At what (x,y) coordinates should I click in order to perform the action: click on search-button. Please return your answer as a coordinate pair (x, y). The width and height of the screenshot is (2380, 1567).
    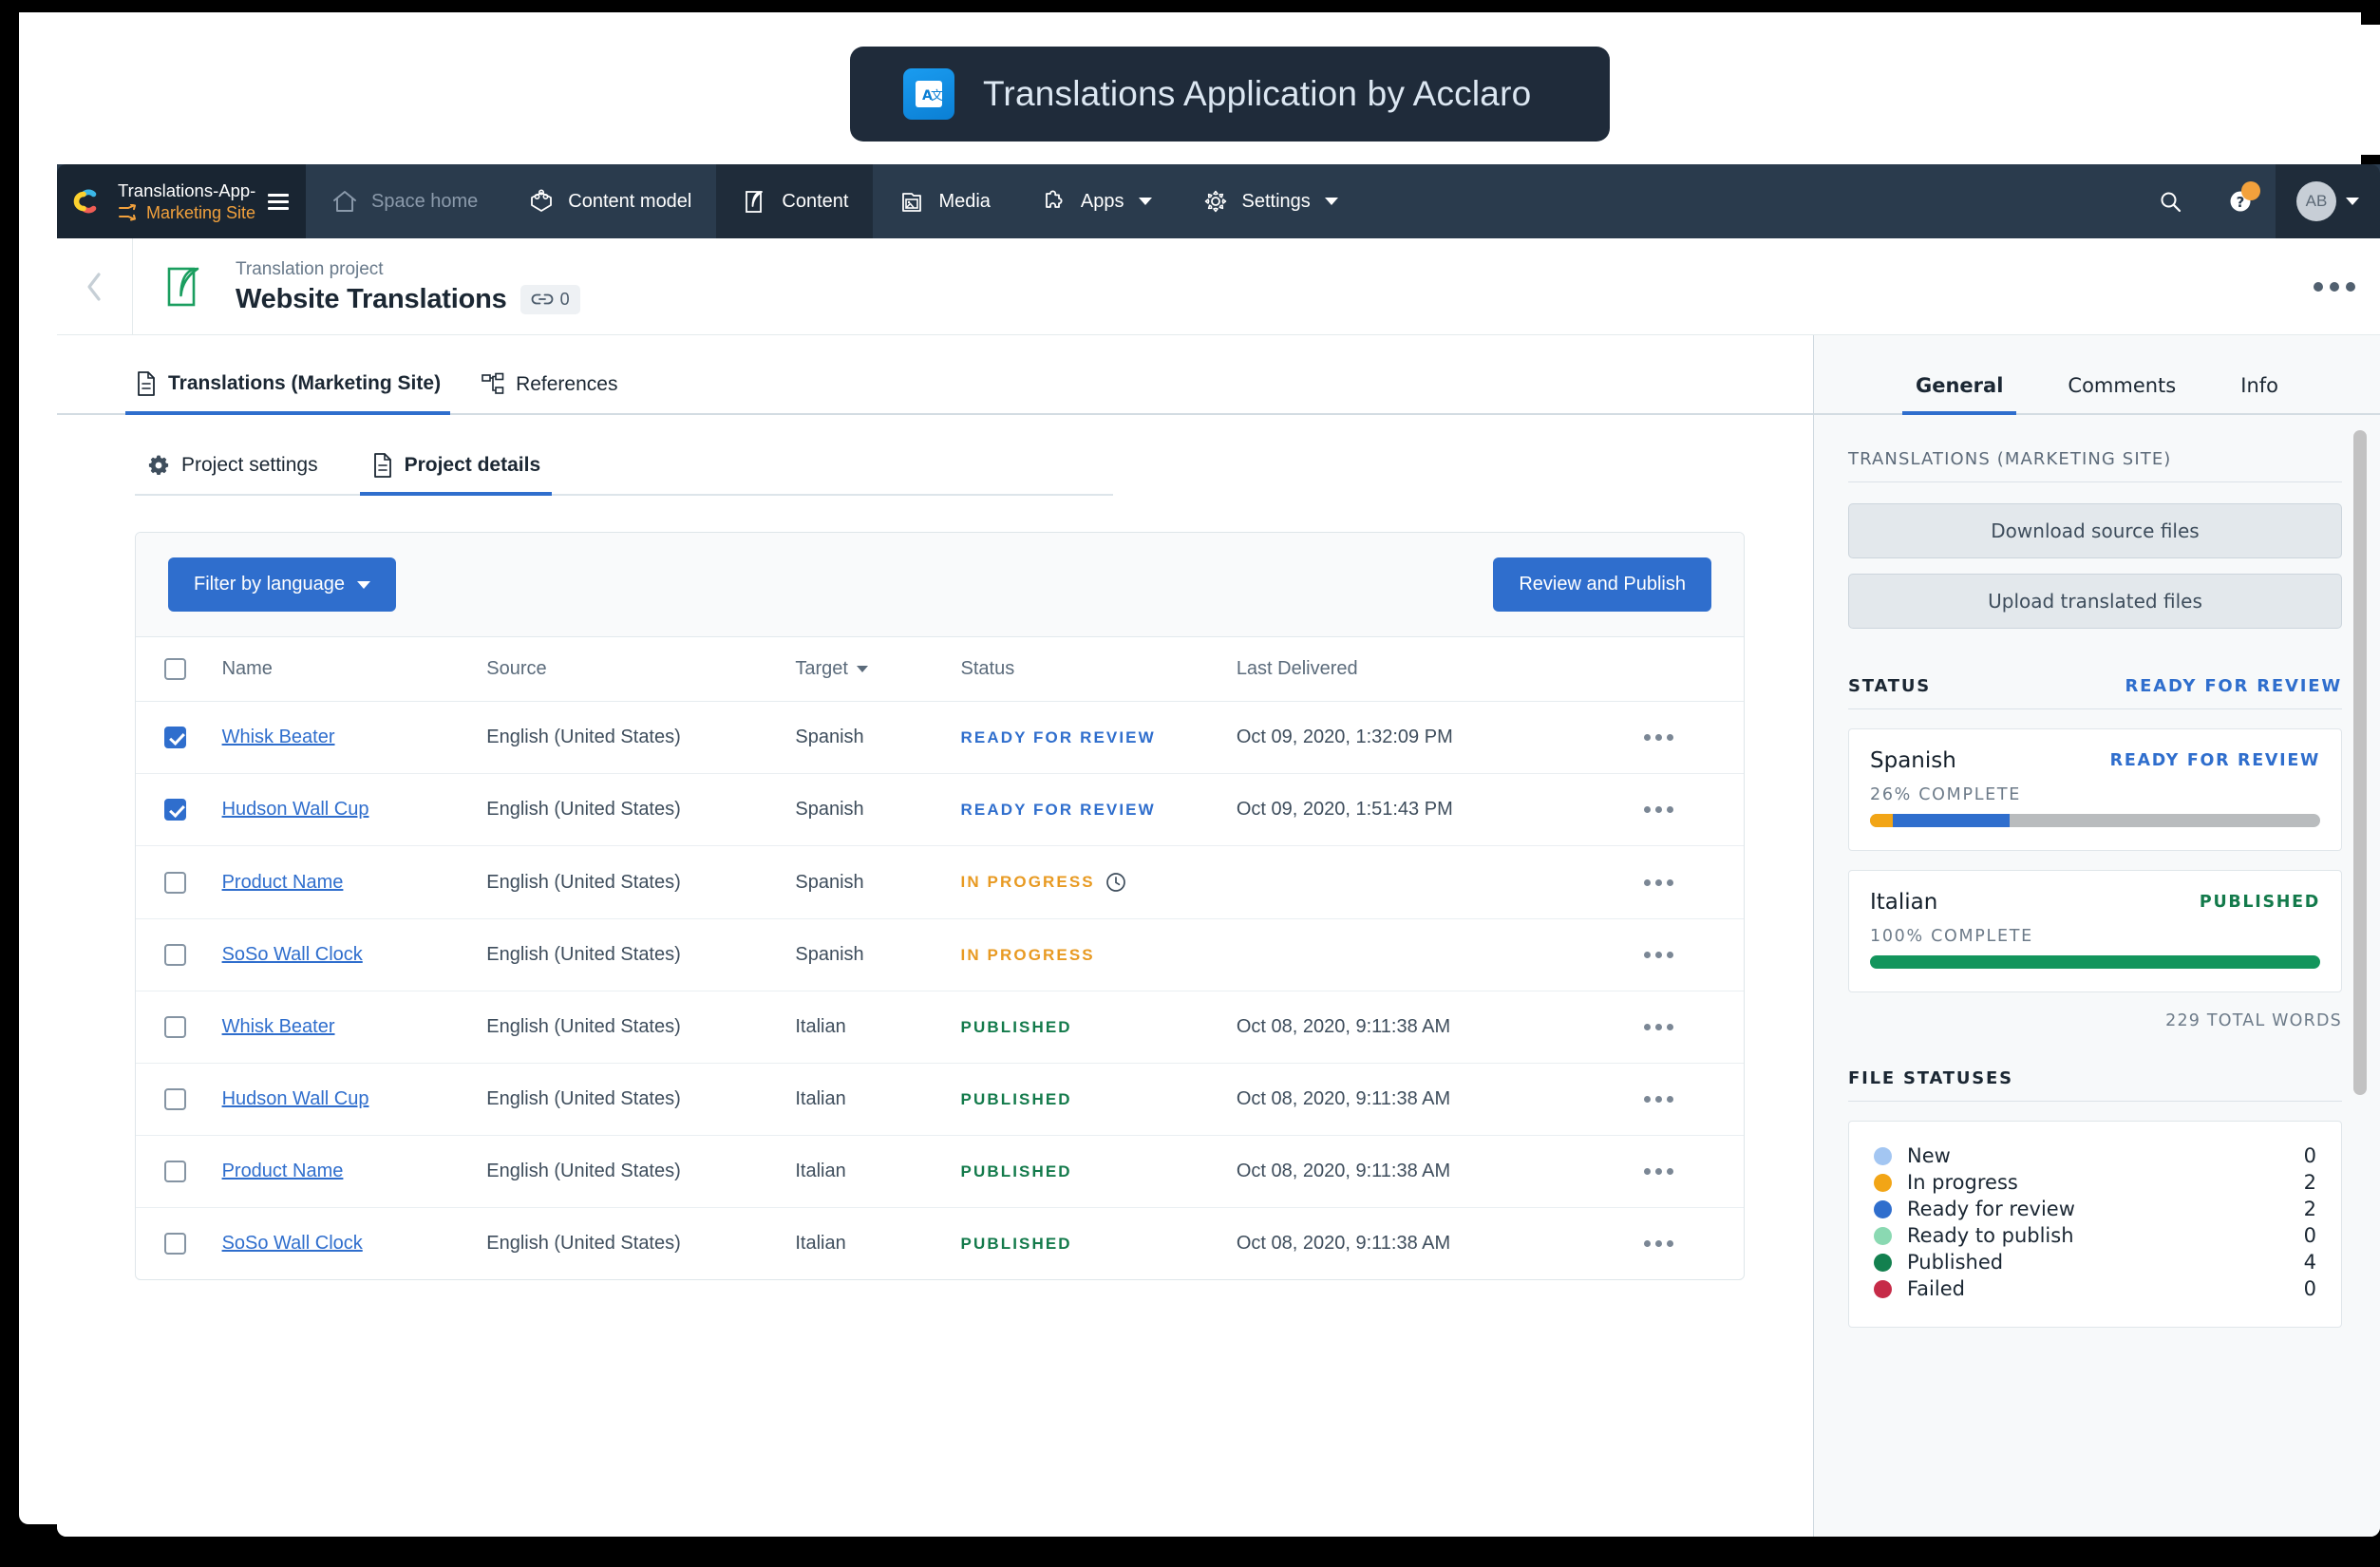
    Looking at the image, I should click on (2170, 201).